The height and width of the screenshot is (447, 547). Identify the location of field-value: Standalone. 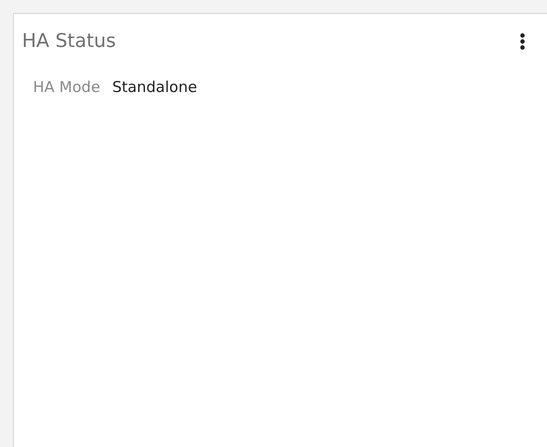
(155, 87).